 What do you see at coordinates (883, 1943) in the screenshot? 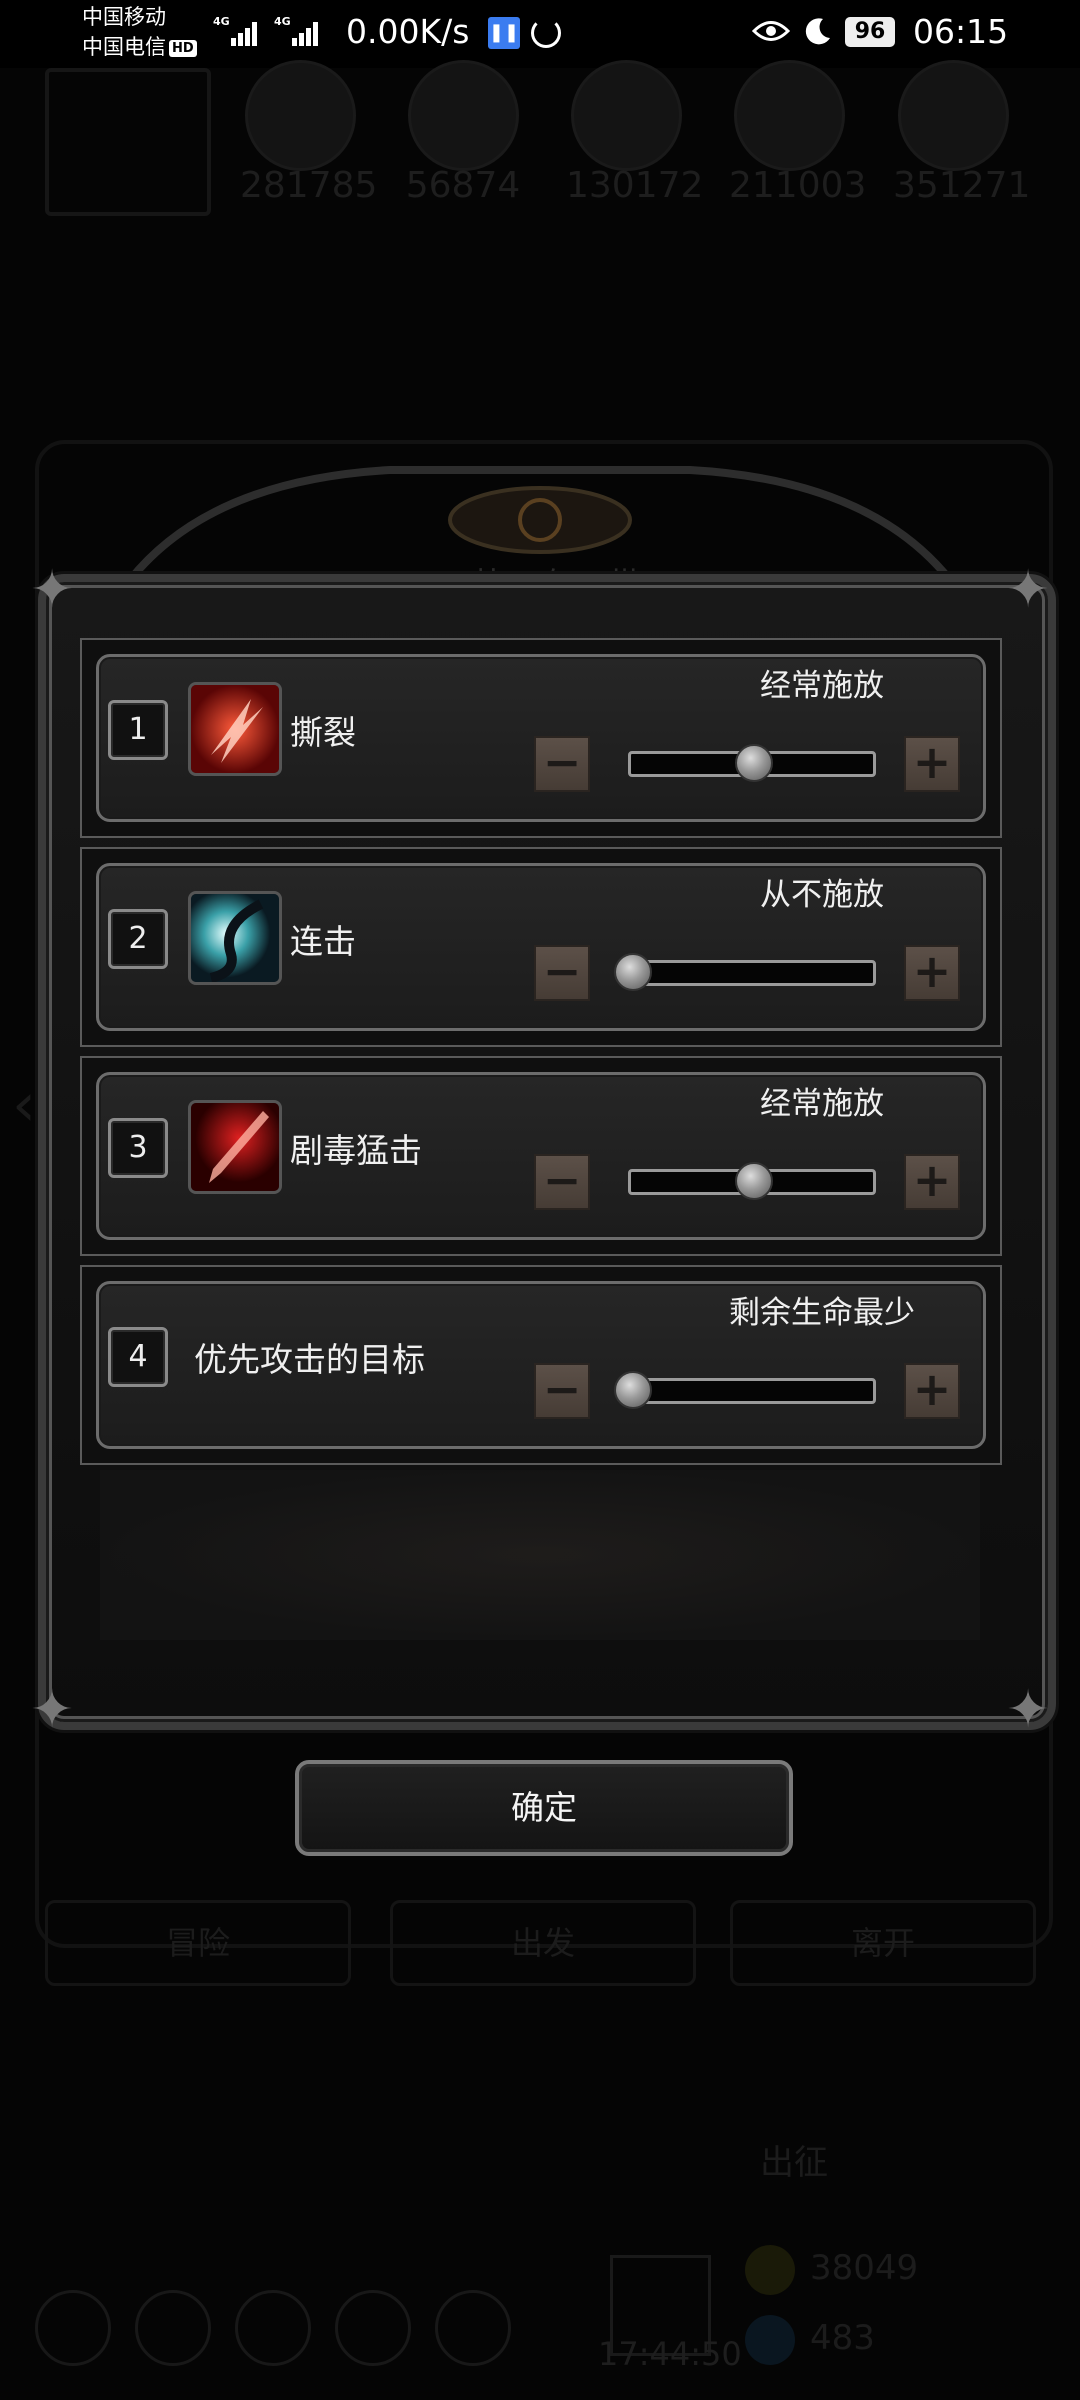
I see `leave-button: 离开` at bounding box center [883, 1943].